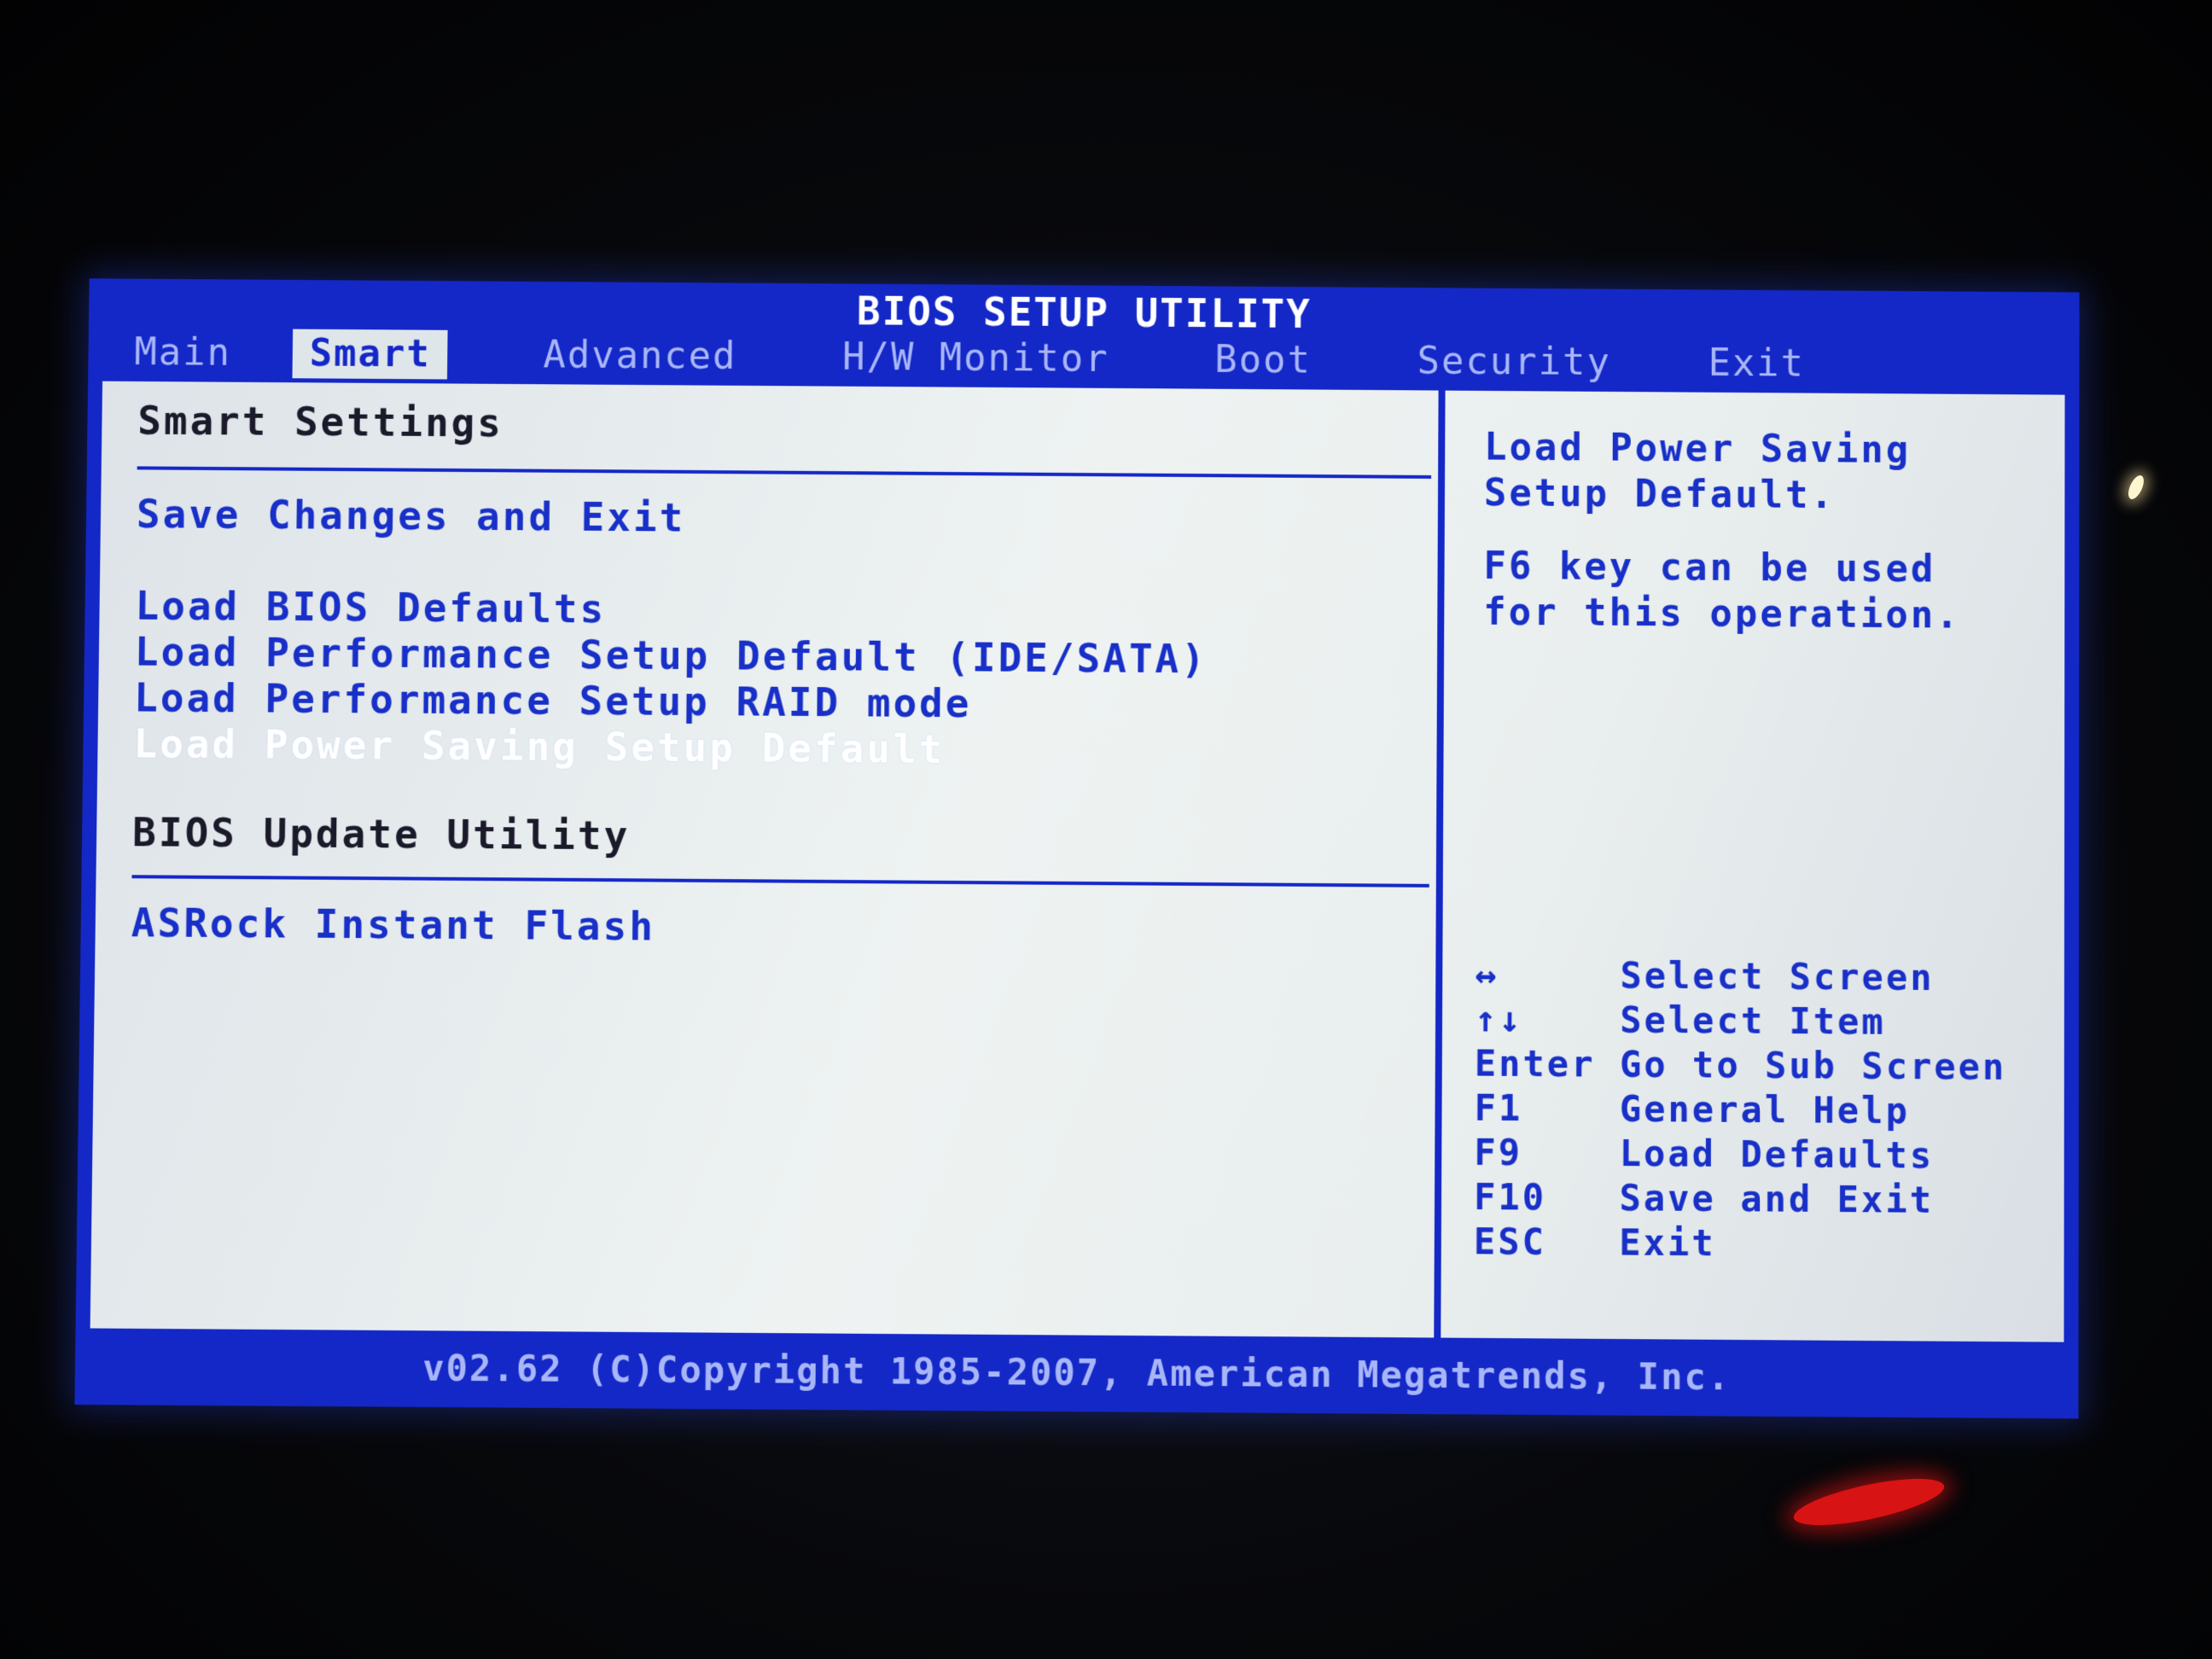 Image resolution: width=2212 pixels, height=1659 pixels. I want to click on tab-main: Main, so click(182, 353).